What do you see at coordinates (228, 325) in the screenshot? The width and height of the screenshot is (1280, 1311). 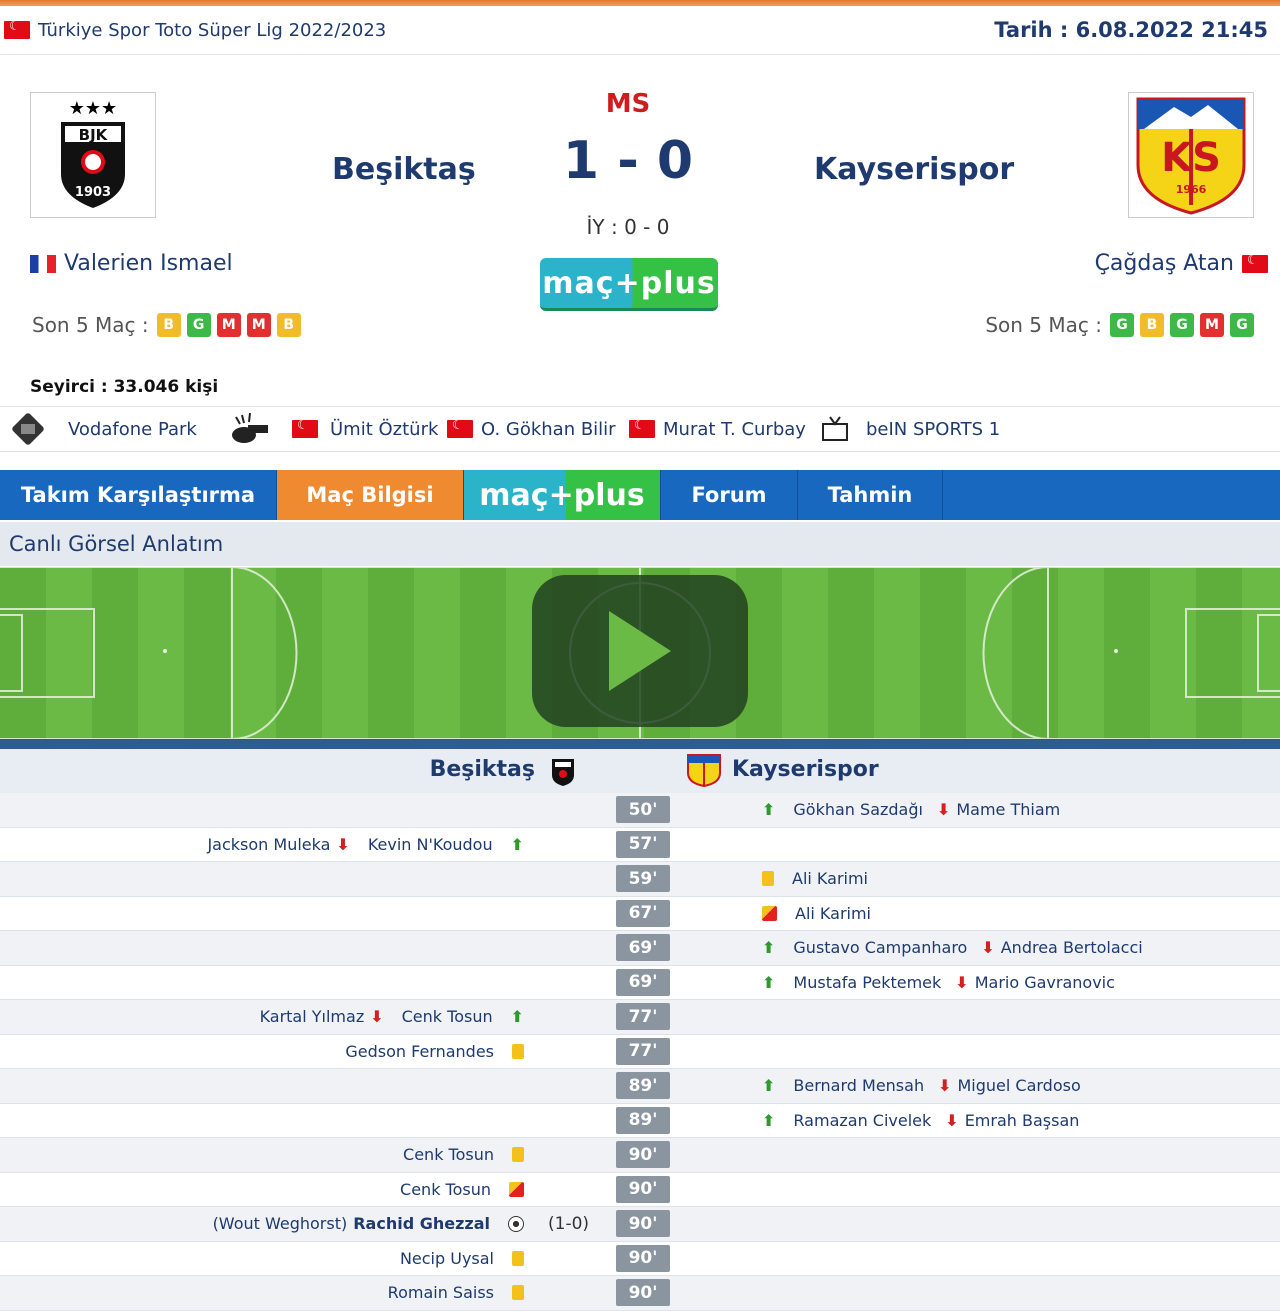 I see `home-form-badges: BGMMB` at bounding box center [228, 325].